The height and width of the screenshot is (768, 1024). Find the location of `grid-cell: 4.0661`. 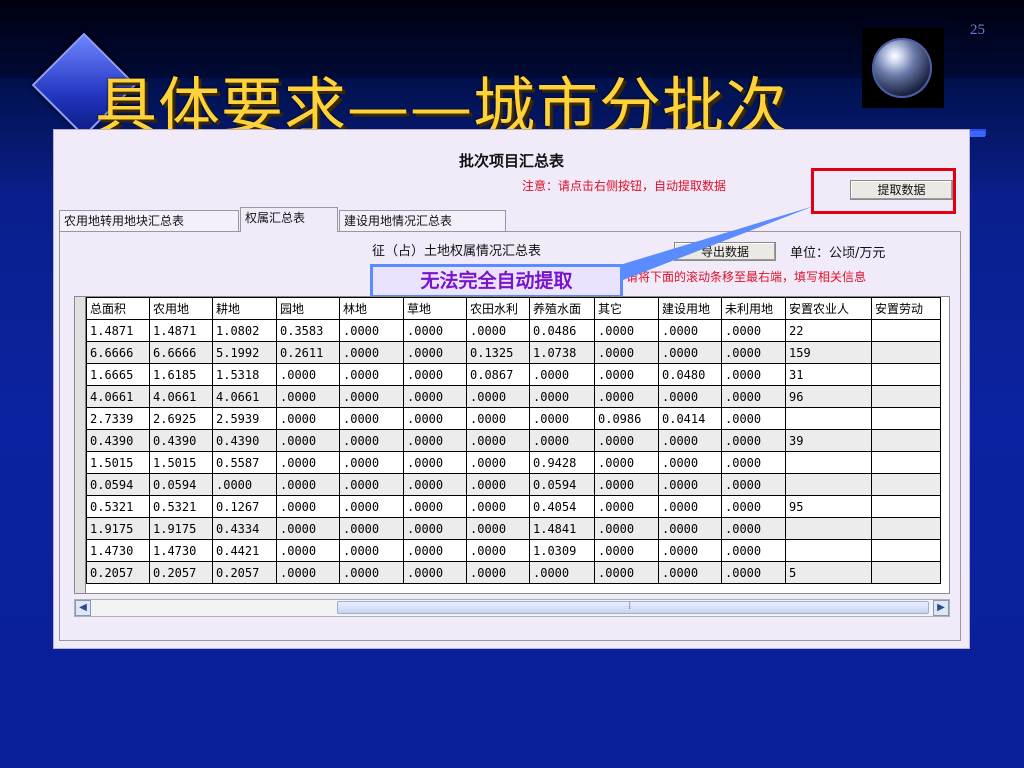

grid-cell: 4.0661 is located at coordinates (118, 396).